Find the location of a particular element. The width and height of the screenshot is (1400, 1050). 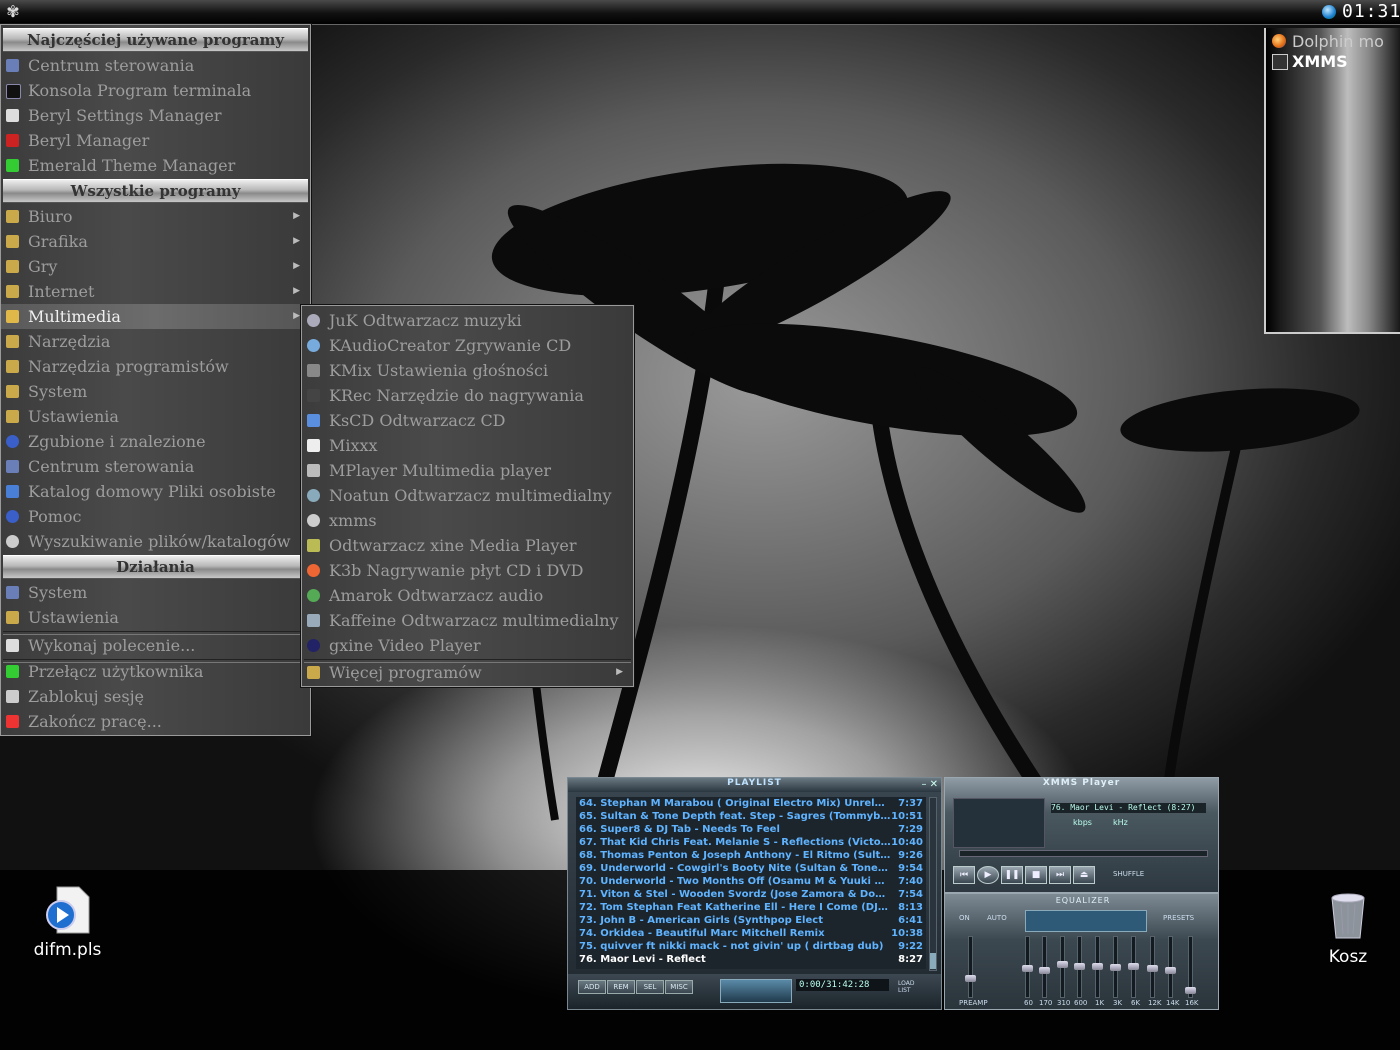

network-globe-icon is located at coordinates (1329, 12).